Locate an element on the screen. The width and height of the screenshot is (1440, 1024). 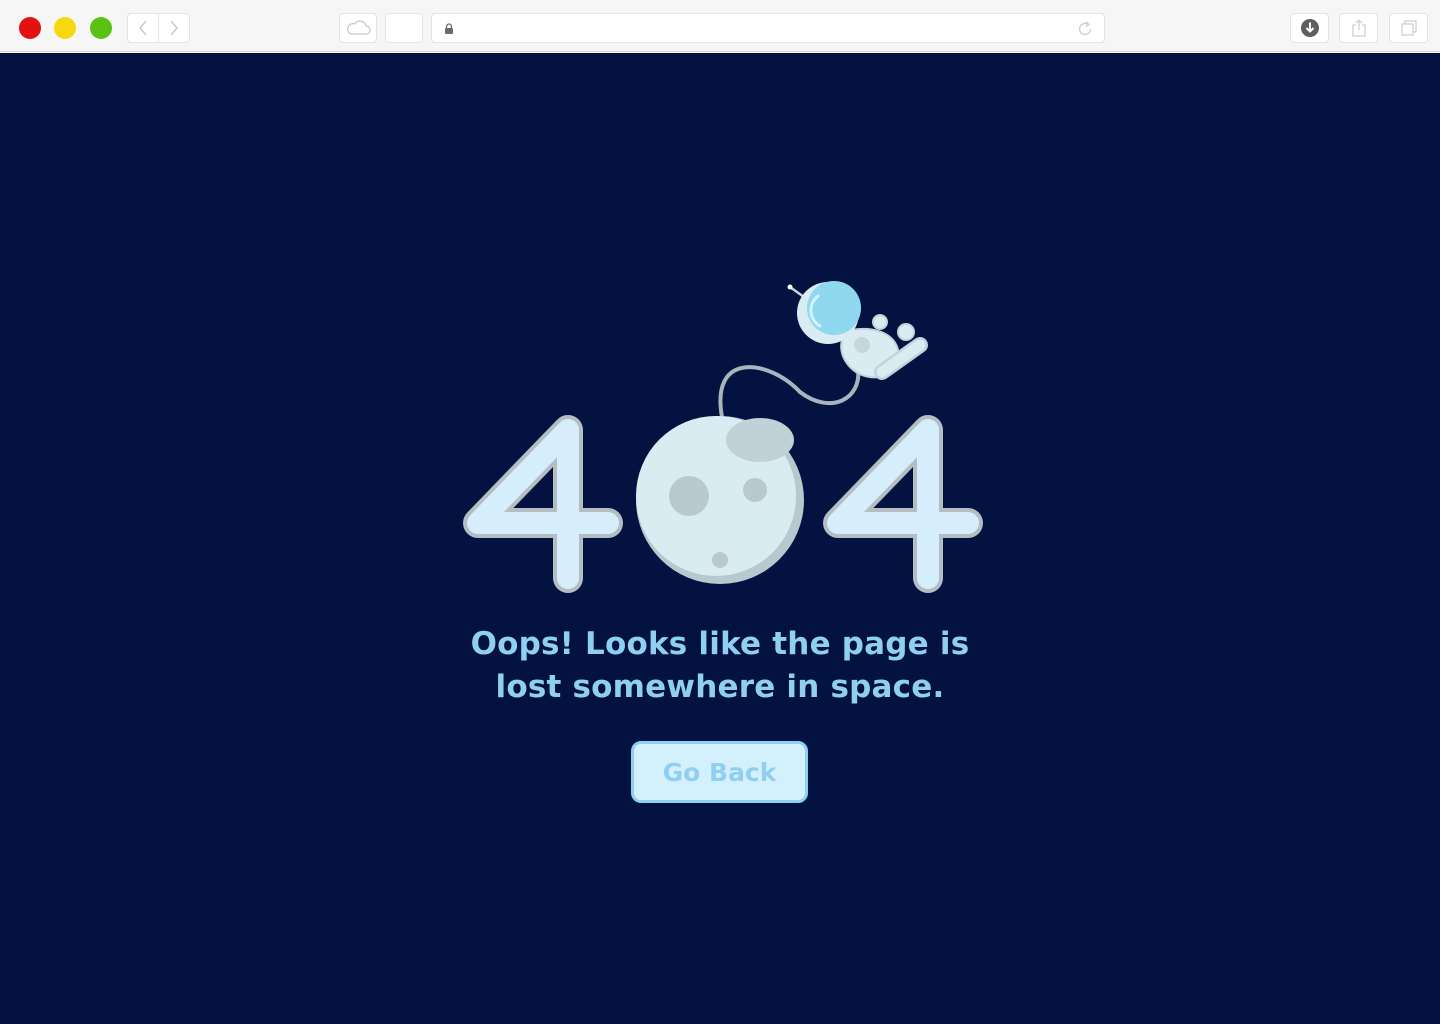
icloud-tabs-button is located at coordinates (358, 28).